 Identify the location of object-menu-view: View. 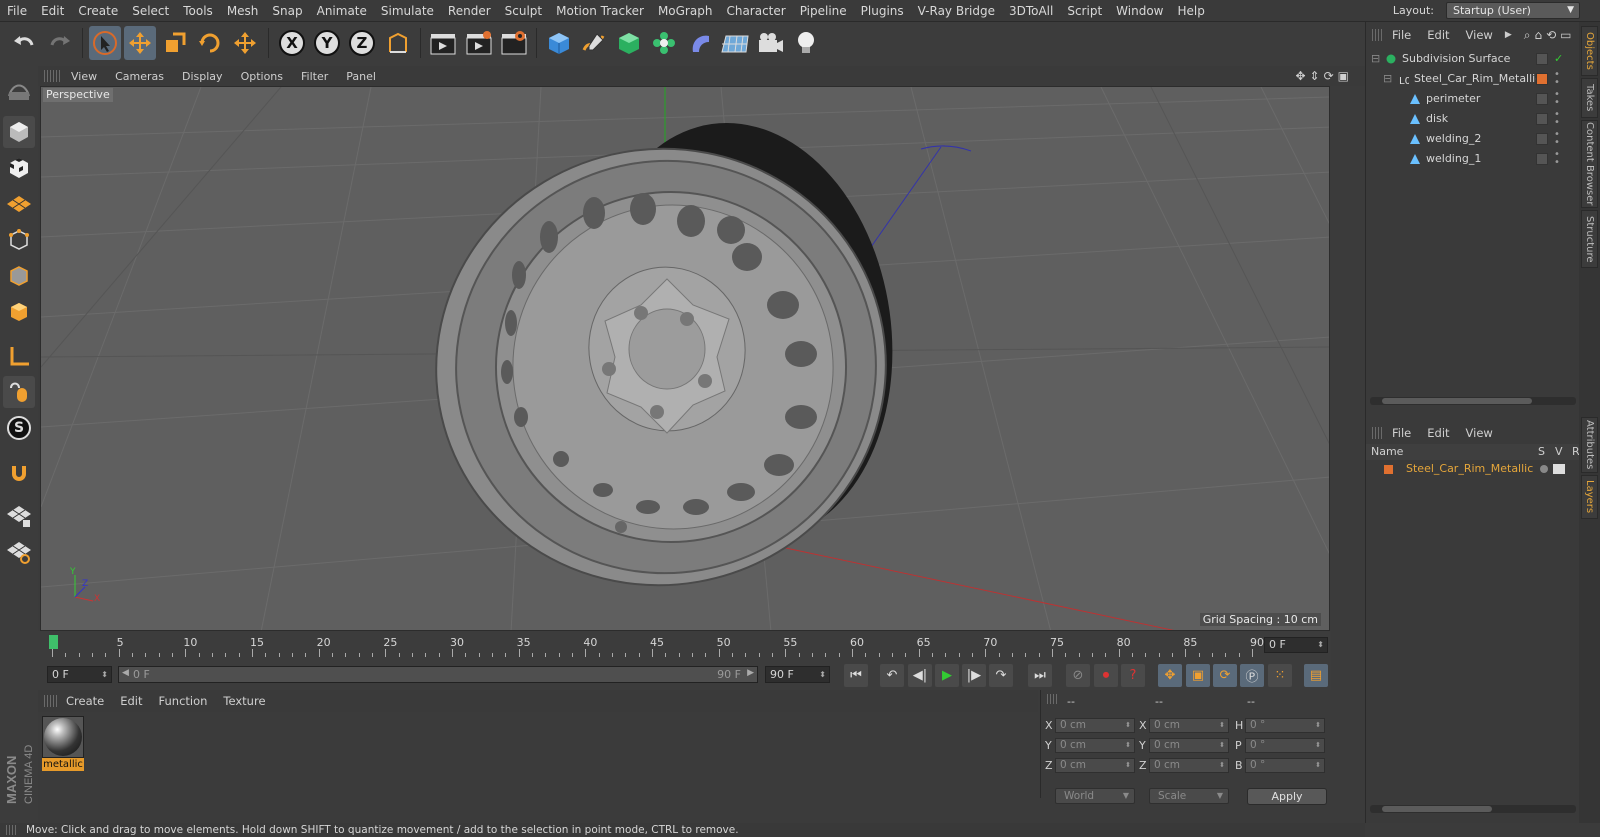
(1479, 35).